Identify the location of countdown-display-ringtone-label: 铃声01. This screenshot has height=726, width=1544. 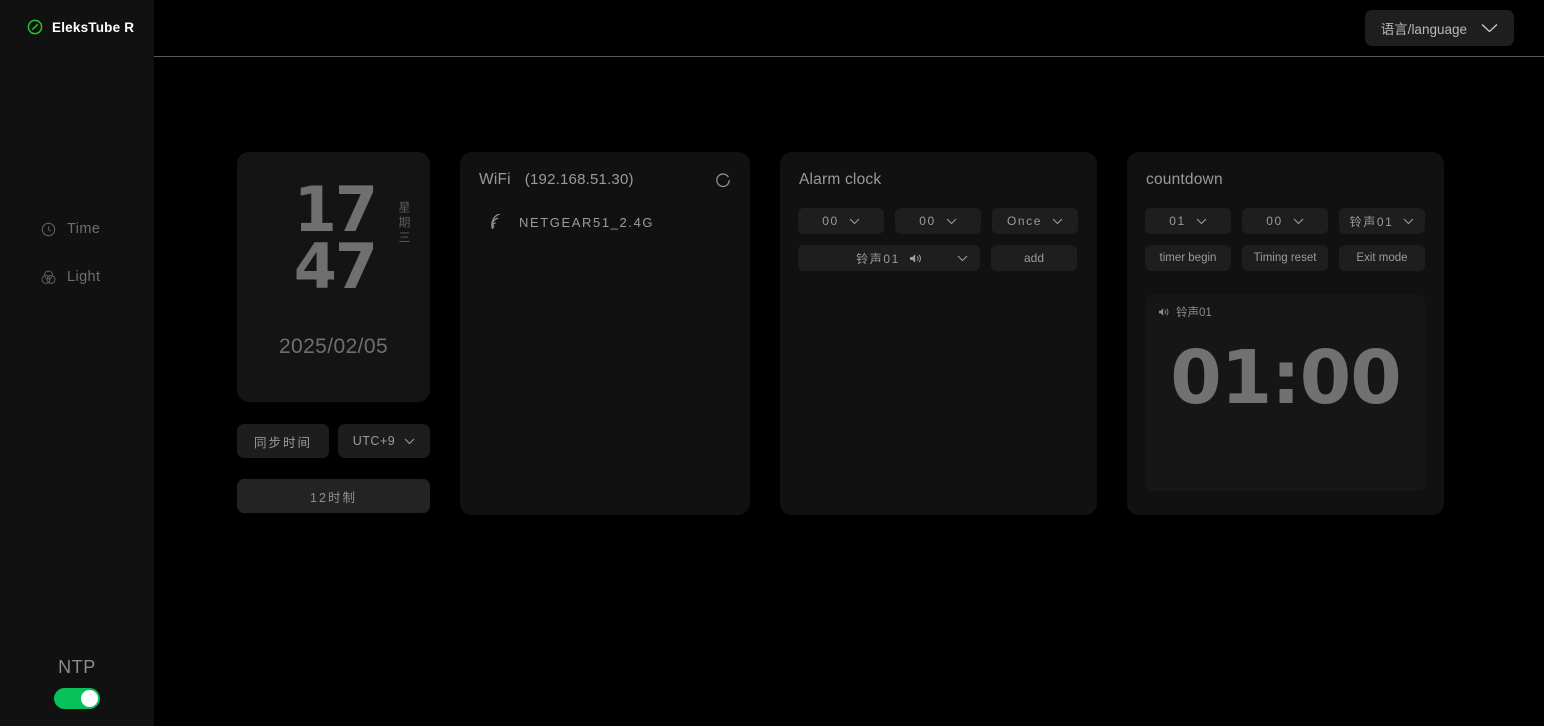
(1194, 313).